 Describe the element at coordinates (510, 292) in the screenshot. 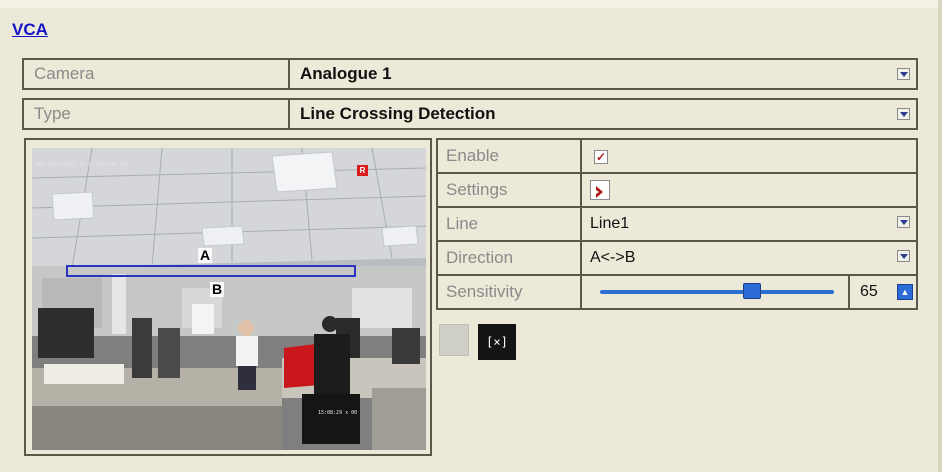

I see `sensitivity-label: Sensitivity` at that location.